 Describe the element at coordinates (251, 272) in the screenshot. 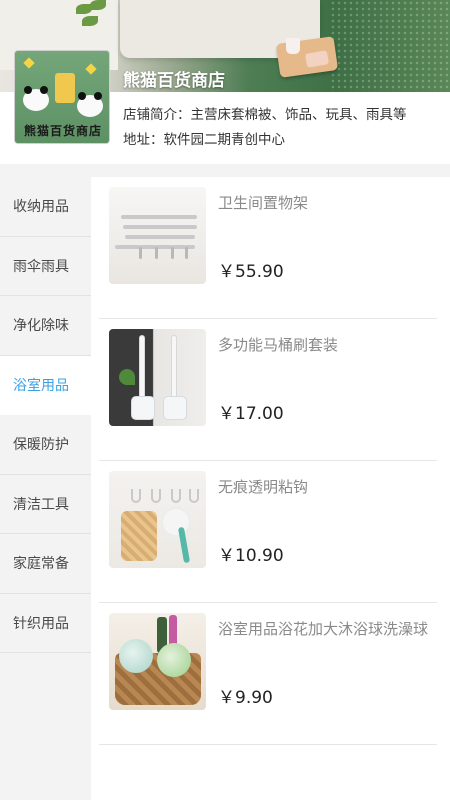

I see `product-price: ￥55.90` at that location.